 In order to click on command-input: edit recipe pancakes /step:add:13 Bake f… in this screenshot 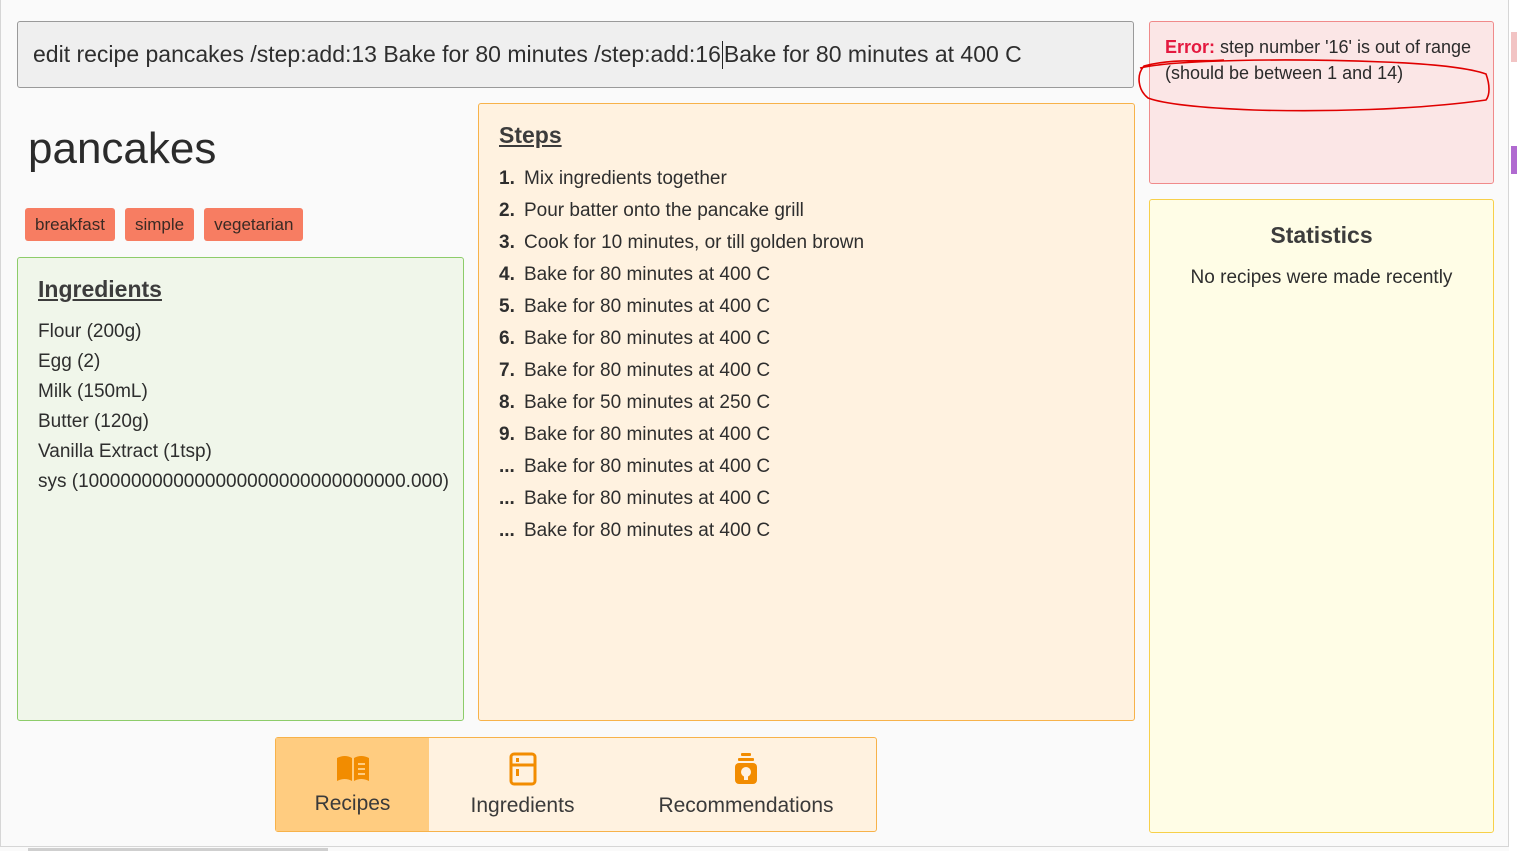, I will do `click(575, 54)`.